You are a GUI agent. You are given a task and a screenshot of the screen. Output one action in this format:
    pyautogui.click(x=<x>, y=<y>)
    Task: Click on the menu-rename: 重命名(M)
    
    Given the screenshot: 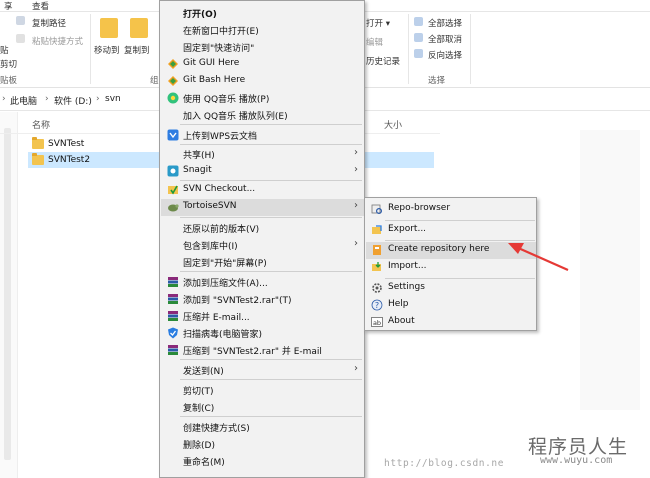 What is the action you would take?
    pyautogui.click(x=262, y=461)
    